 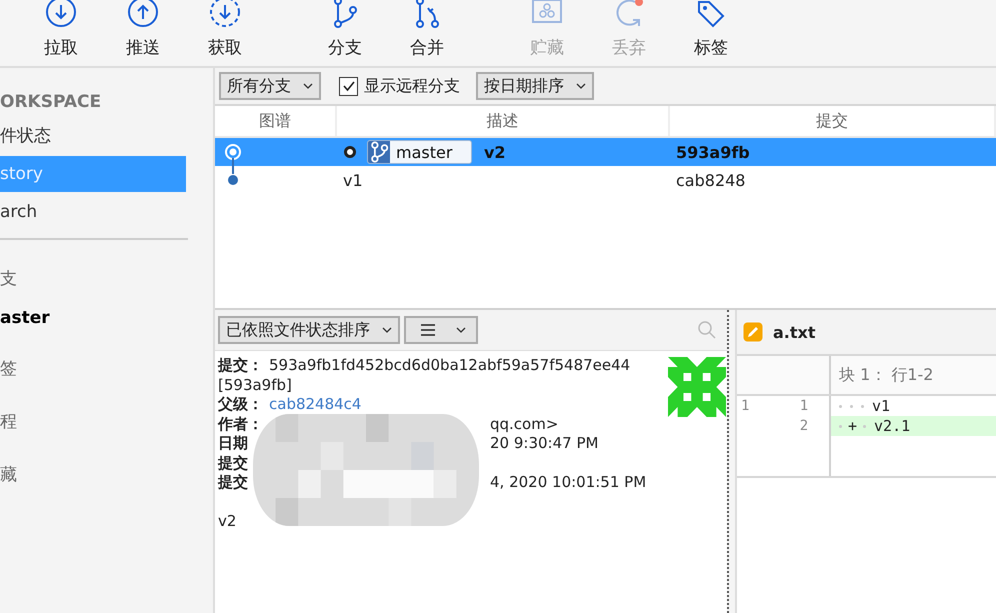 What do you see at coordinates (315, 404) in the screenshot?
I see `parent-commit-link: cab82484c4` at bounding box center [315, 404].